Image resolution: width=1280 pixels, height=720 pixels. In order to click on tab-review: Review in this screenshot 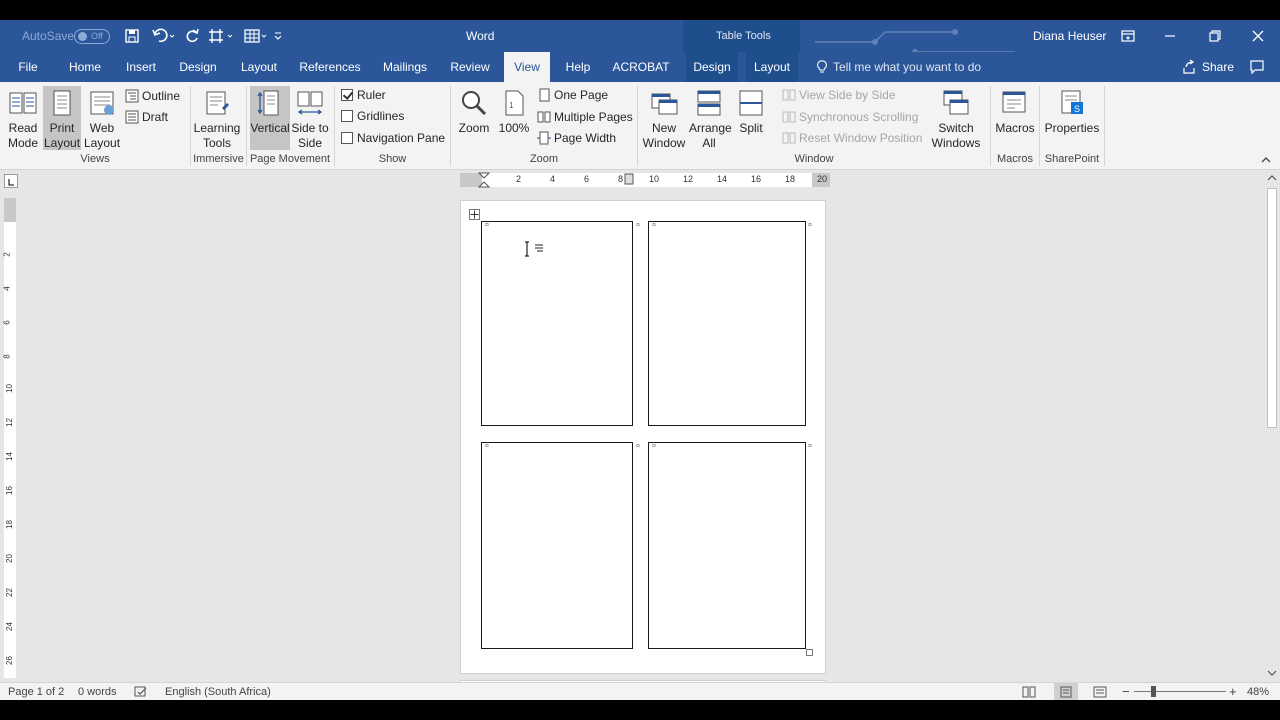, I will do `click(470, 67)`.